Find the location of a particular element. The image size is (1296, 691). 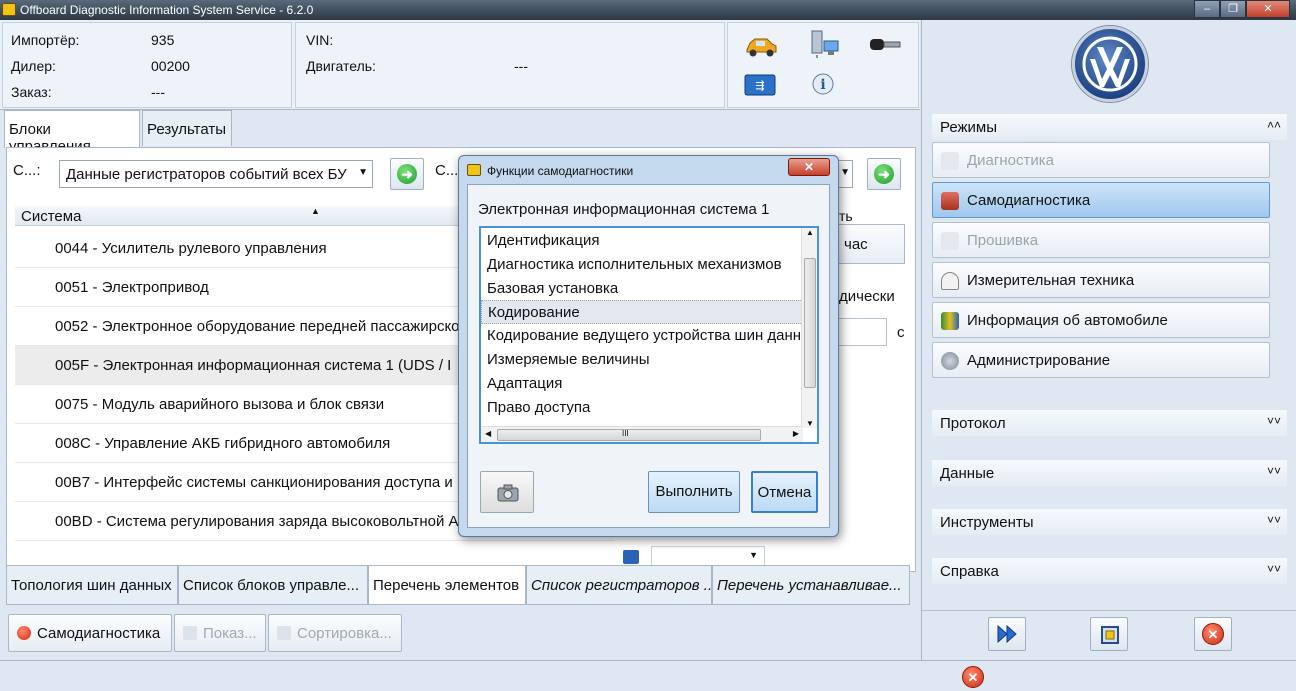

list-item: Базовая установка is located at coordinates (642, 289).